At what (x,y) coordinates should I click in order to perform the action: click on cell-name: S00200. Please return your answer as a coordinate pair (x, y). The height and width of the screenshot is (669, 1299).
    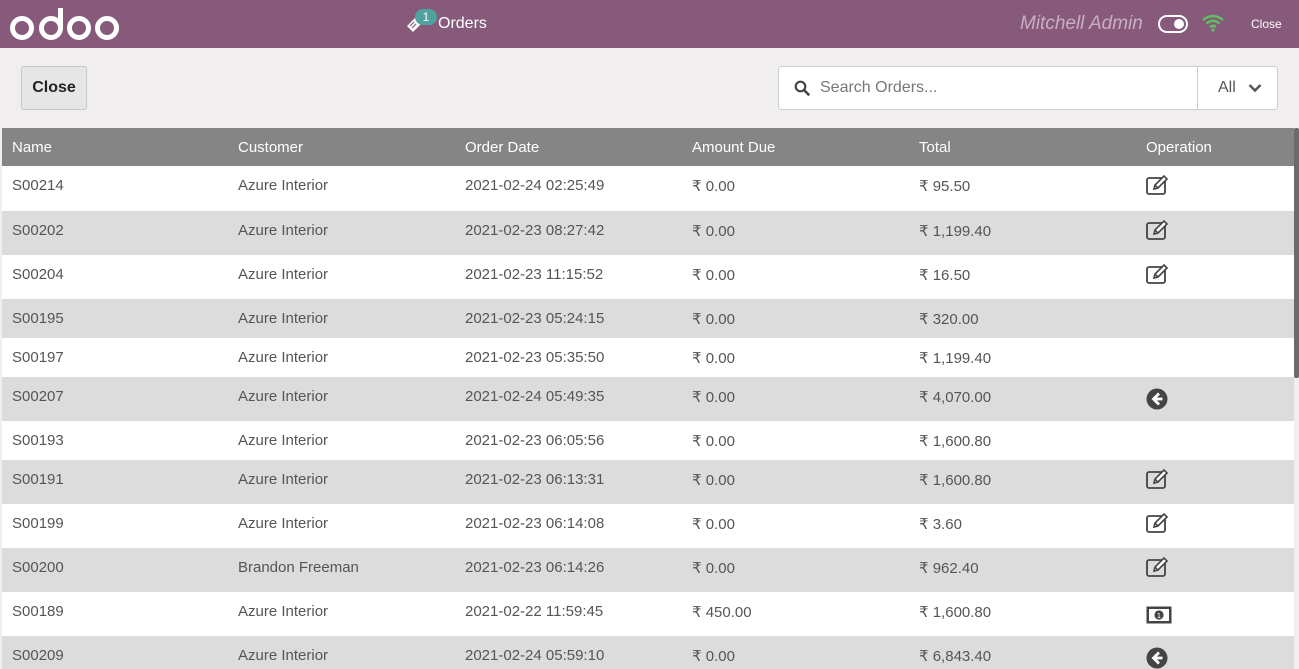
    Looking at the image, I should click on (38, 567).